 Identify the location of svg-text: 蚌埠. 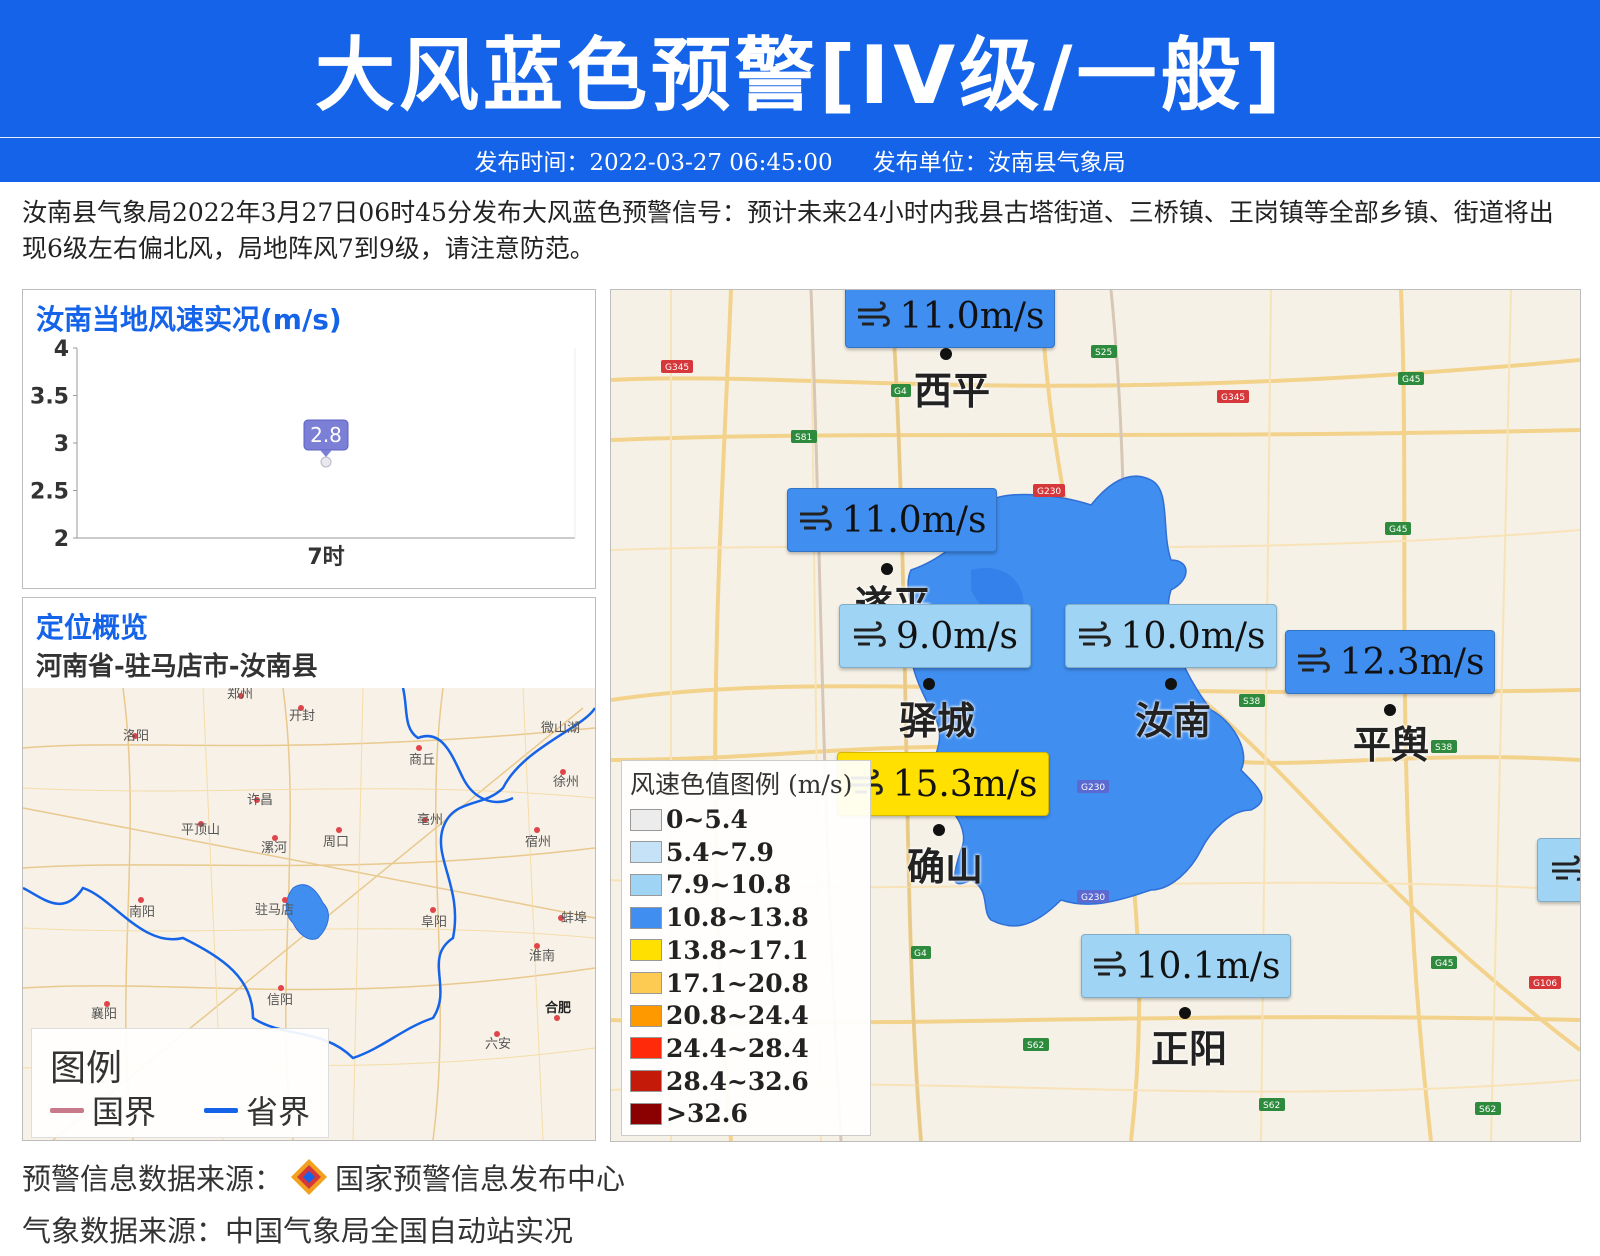
(574, 918).